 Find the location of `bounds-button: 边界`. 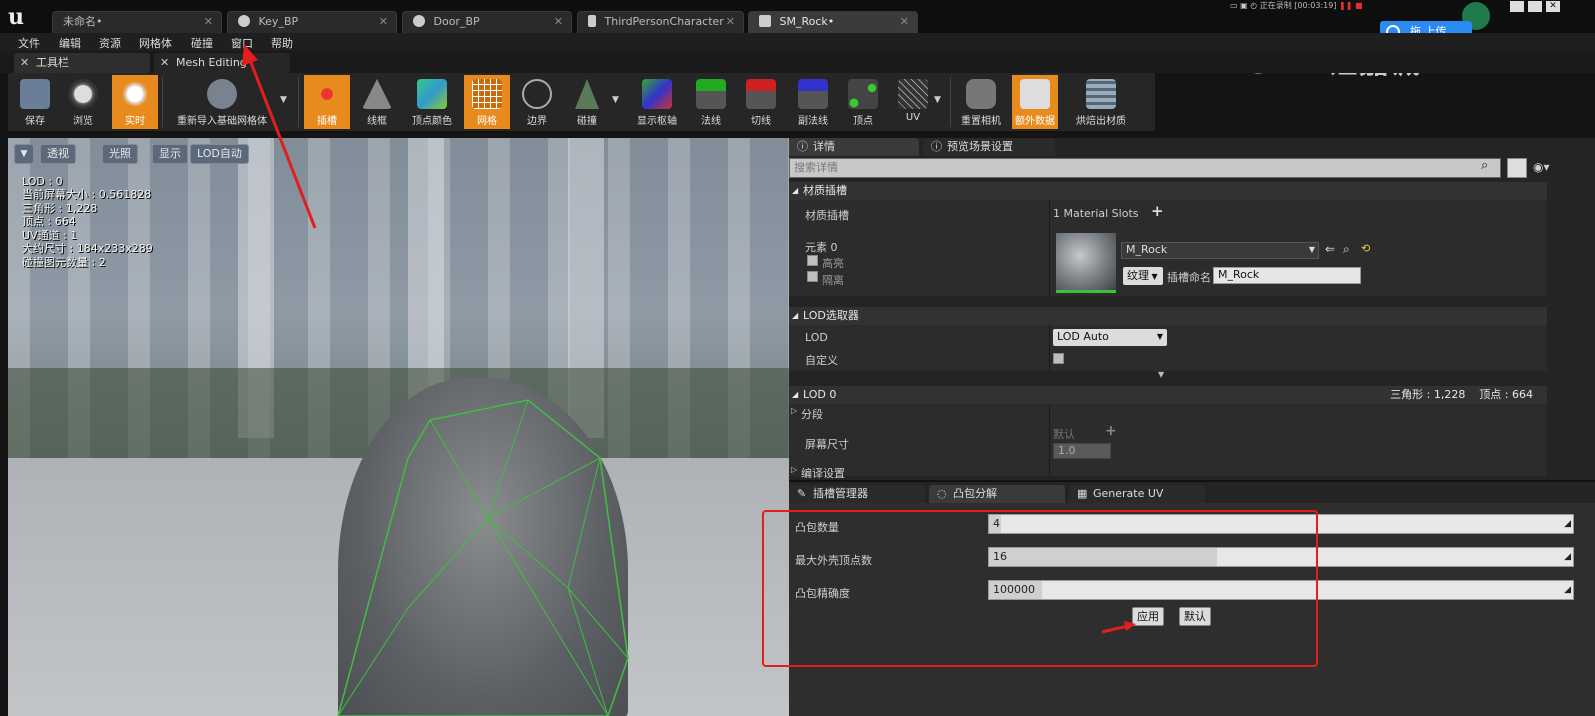

bounds-button: 边界 is located at coordinates (537, 102).